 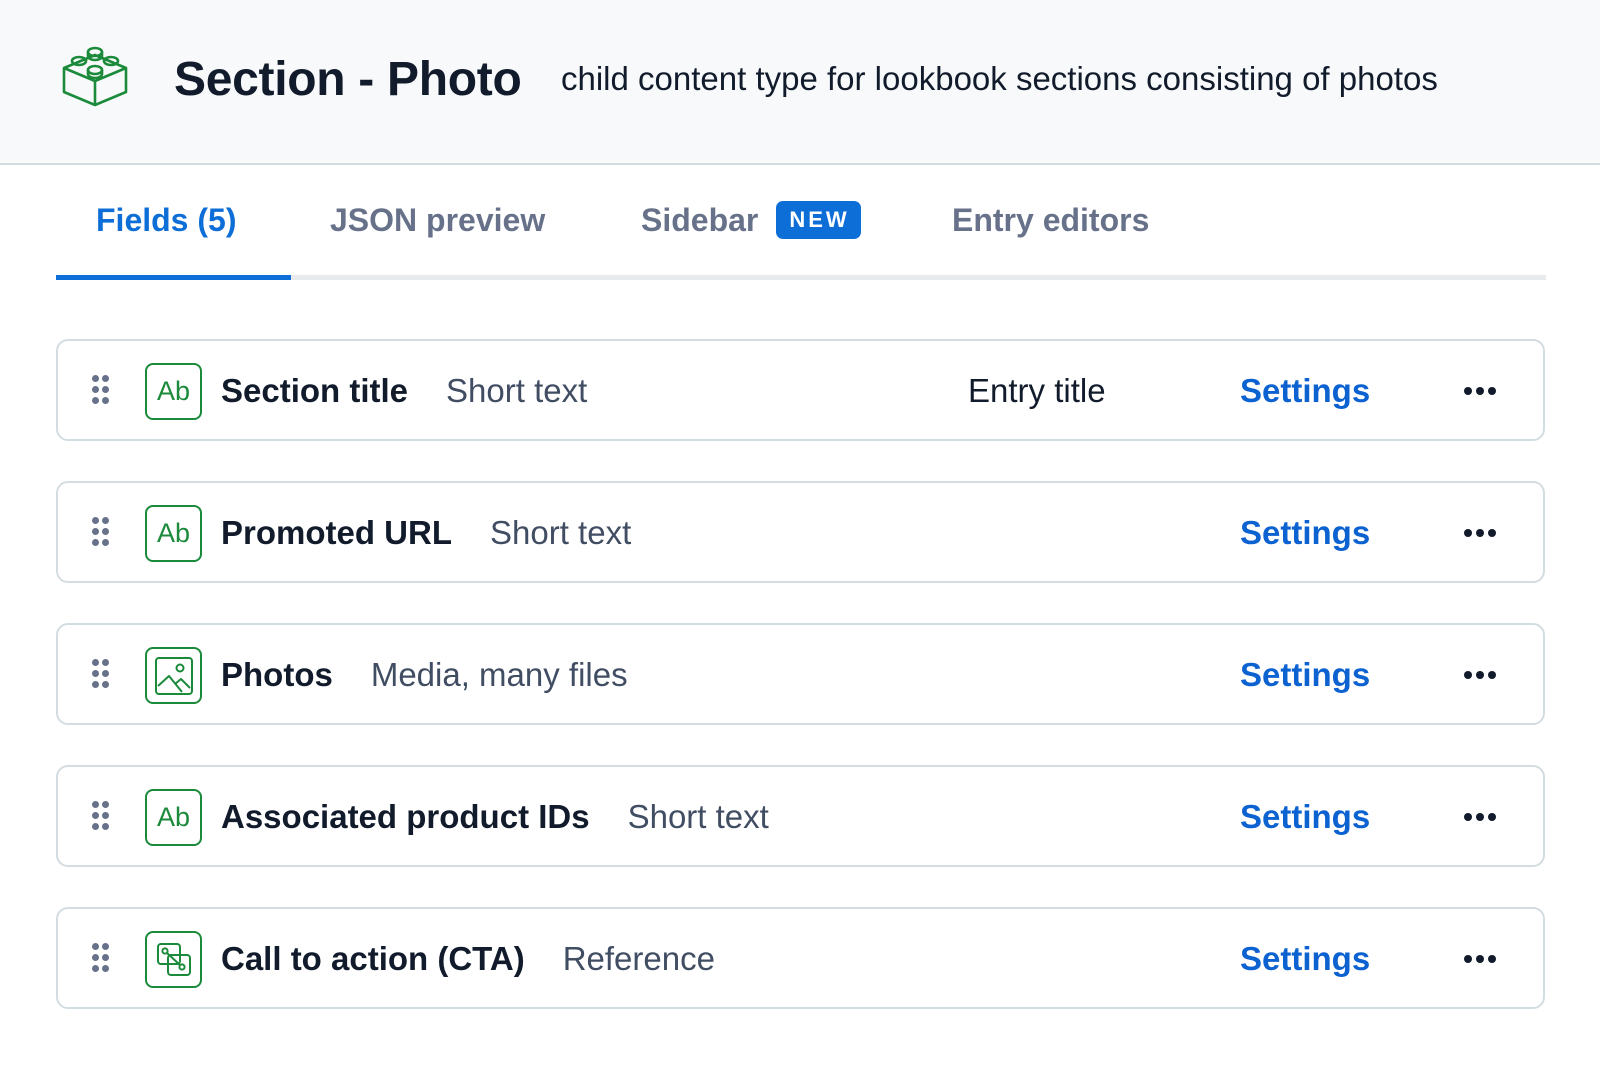 What do you see at coordinates (499, 674) in the screenshot?
I see `field-type: Media, many files` at bounding box center [499, 674].